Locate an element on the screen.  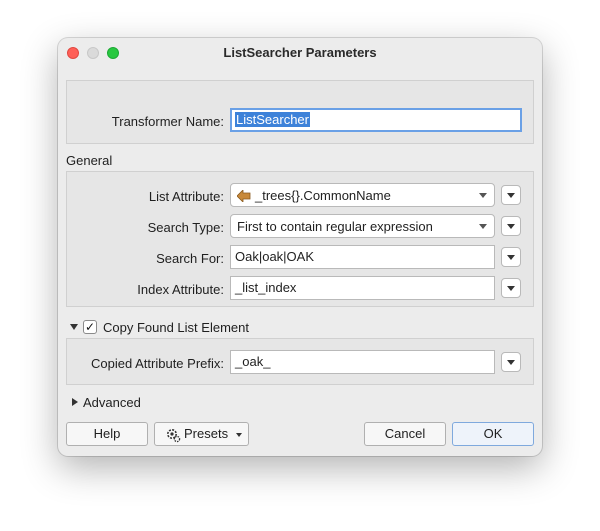
presets-button: Presets is located at coordinates (201, 434).